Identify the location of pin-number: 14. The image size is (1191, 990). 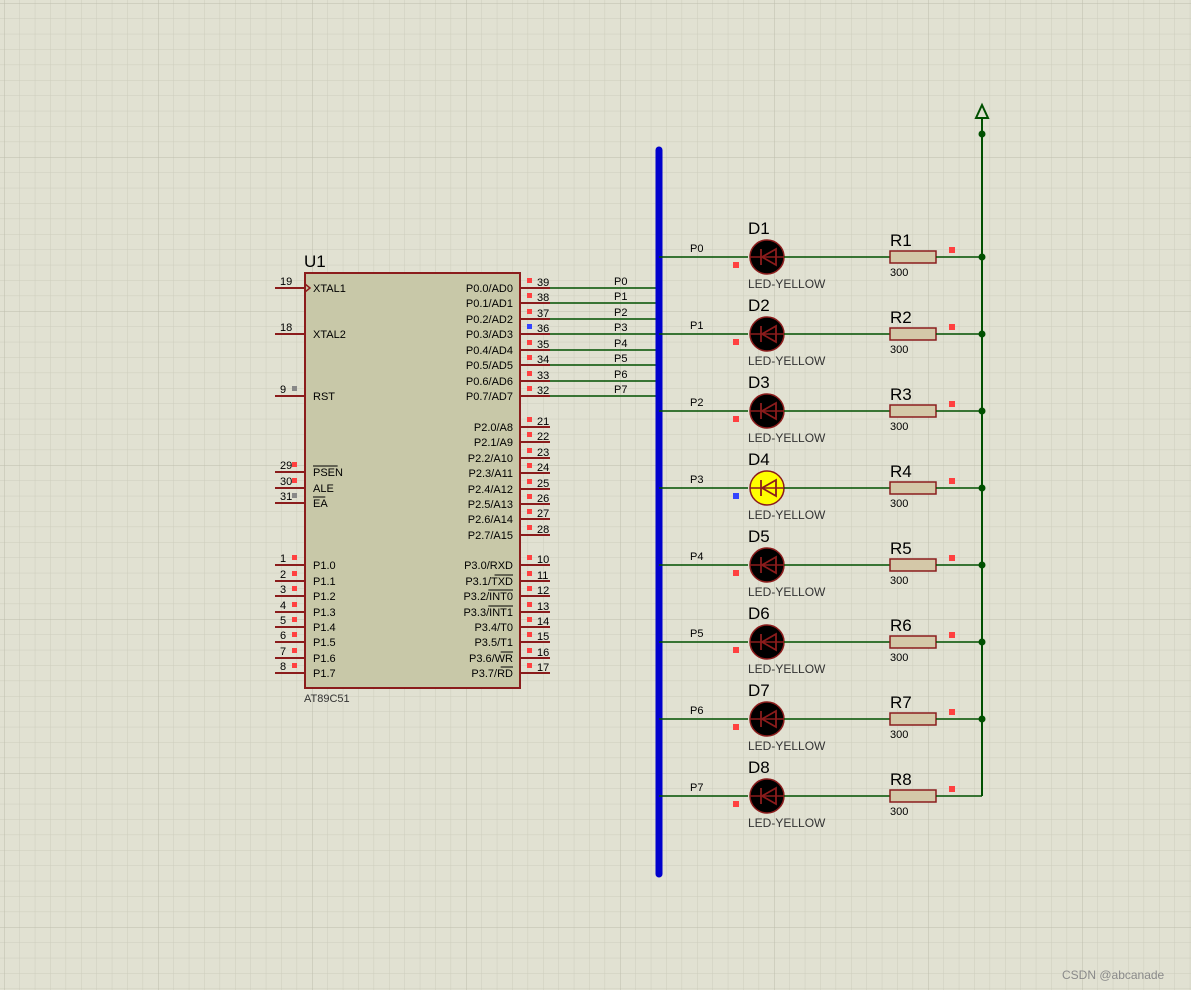
(543, 622).